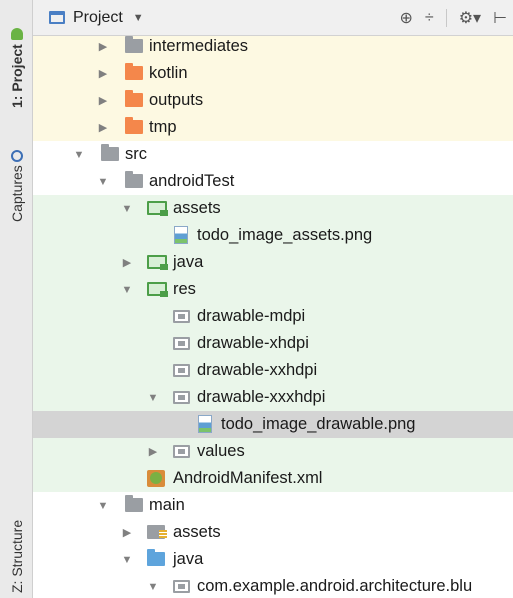  I want to click on tree-row-values: ▶ values, so click(273, 451).